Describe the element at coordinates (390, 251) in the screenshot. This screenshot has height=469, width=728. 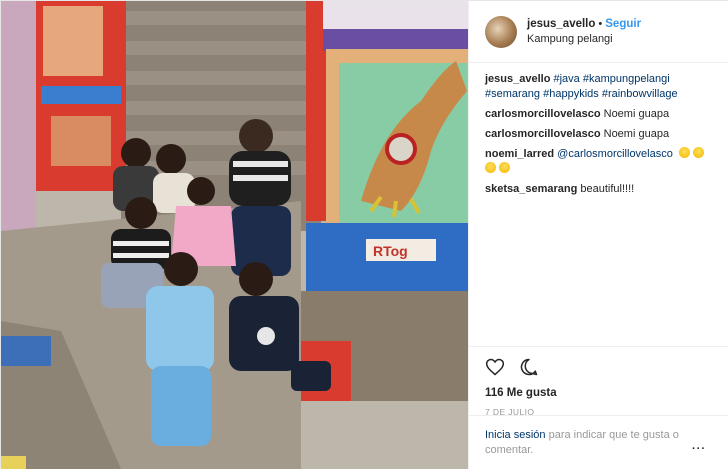
I see `photo-sign-text: RTog` at that location.